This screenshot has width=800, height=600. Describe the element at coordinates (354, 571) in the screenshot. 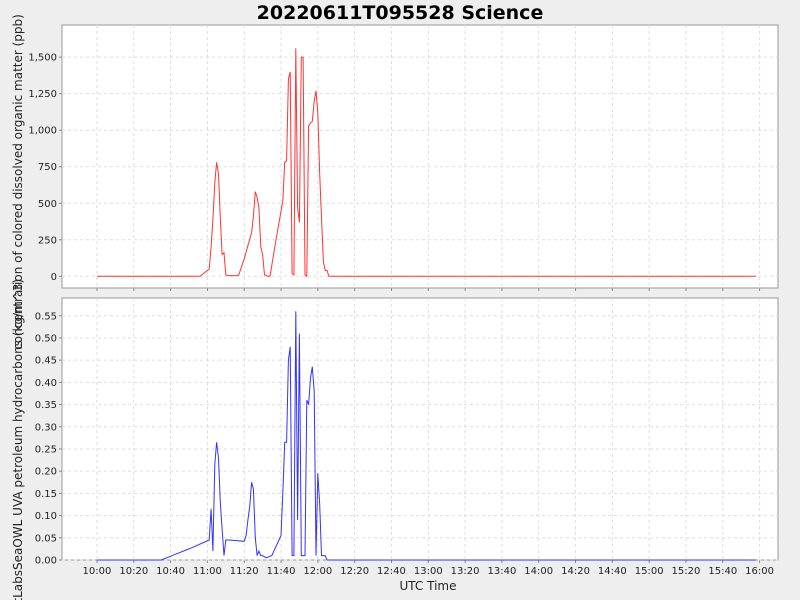

I see `x-tick-label: 12:20` at that location.